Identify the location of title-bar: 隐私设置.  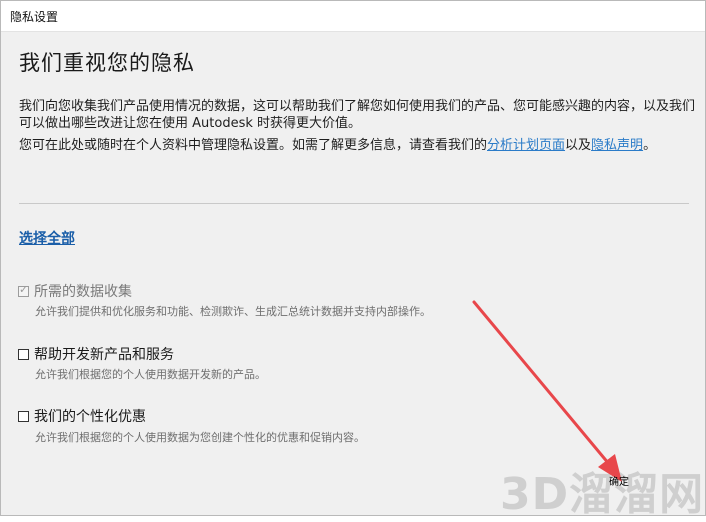
(353, 16).